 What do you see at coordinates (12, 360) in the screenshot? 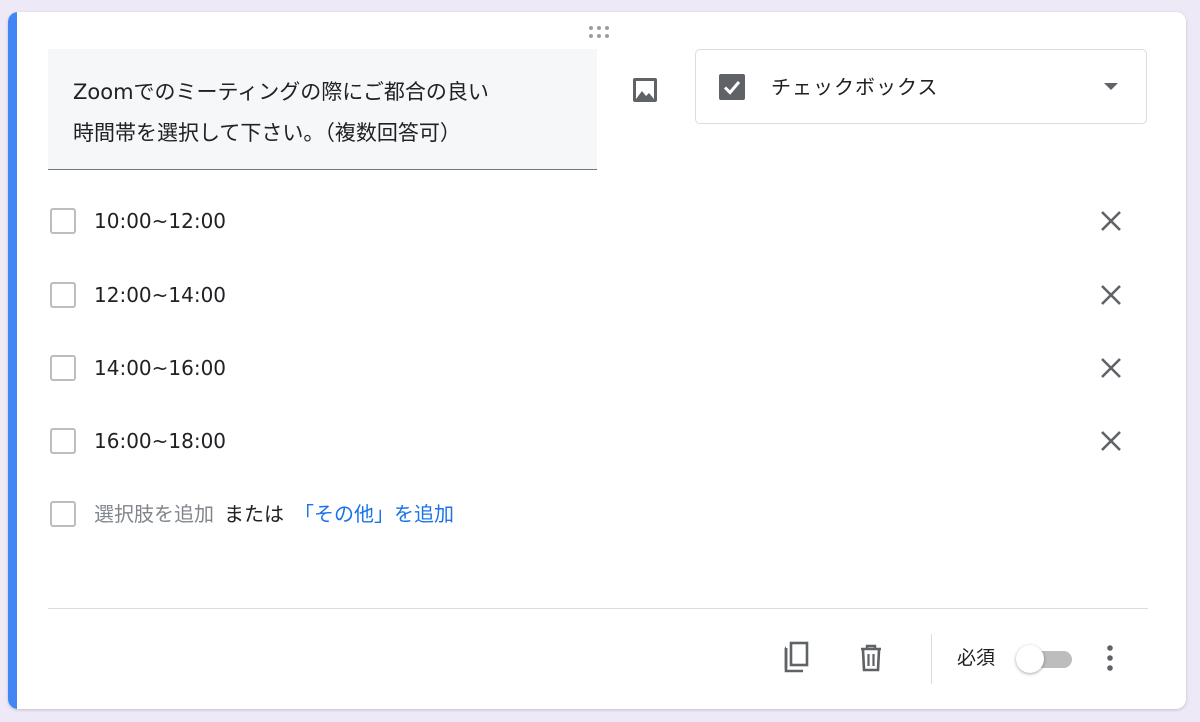
I see `active-accent-bar` at bounding box center [12, 360].